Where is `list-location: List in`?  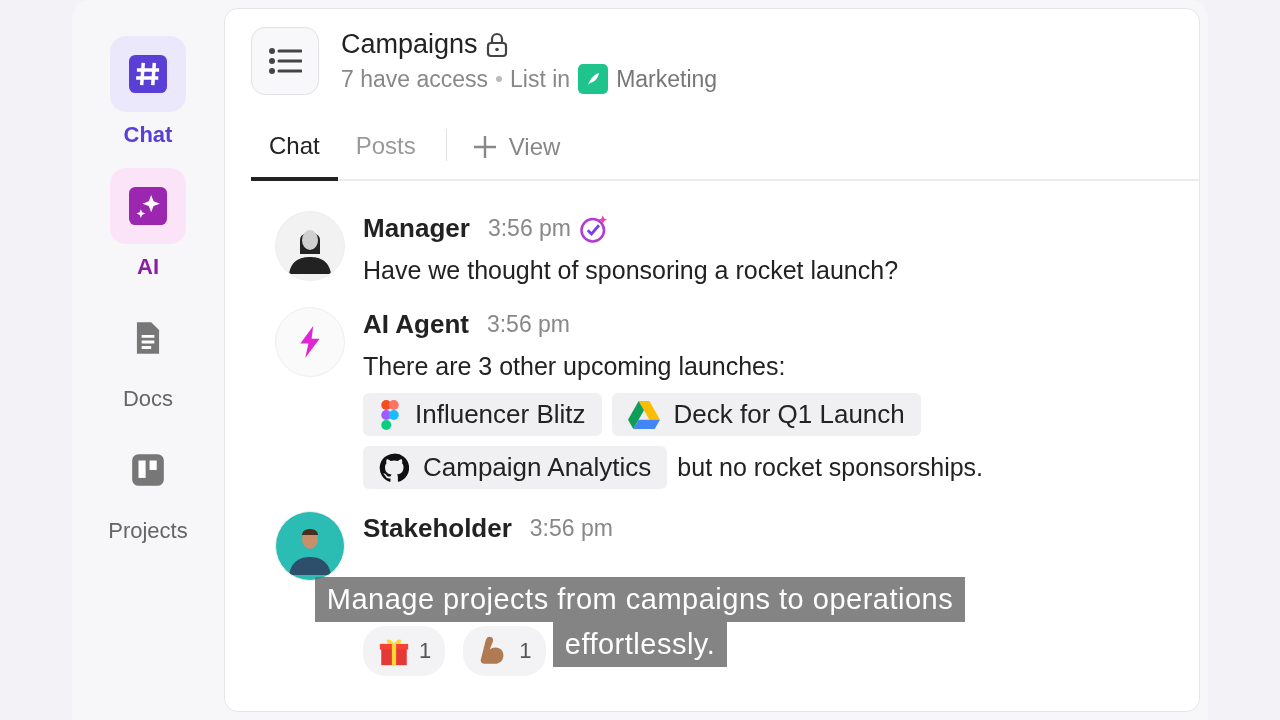
list-location: List in is located at coordinates (540, 79).